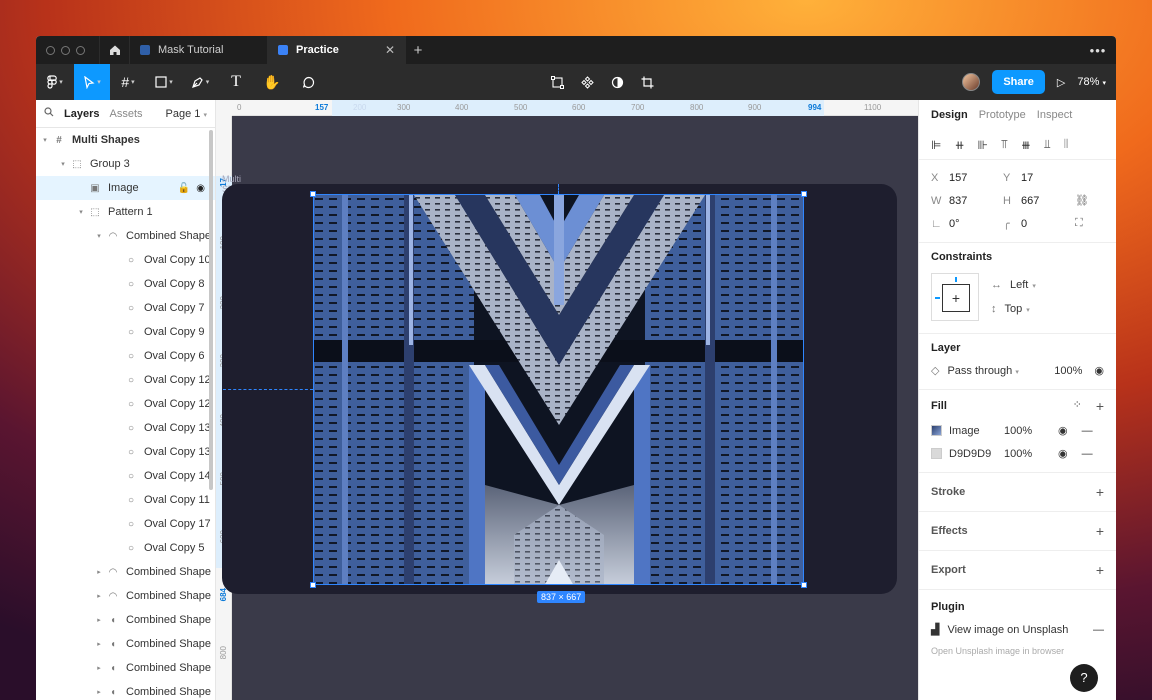 The width and height of the screenshot is (1152, 700). Describe the element at coordinates (804, 585) in the screenshot. I see `resize-handle-bottom-right` at that location.